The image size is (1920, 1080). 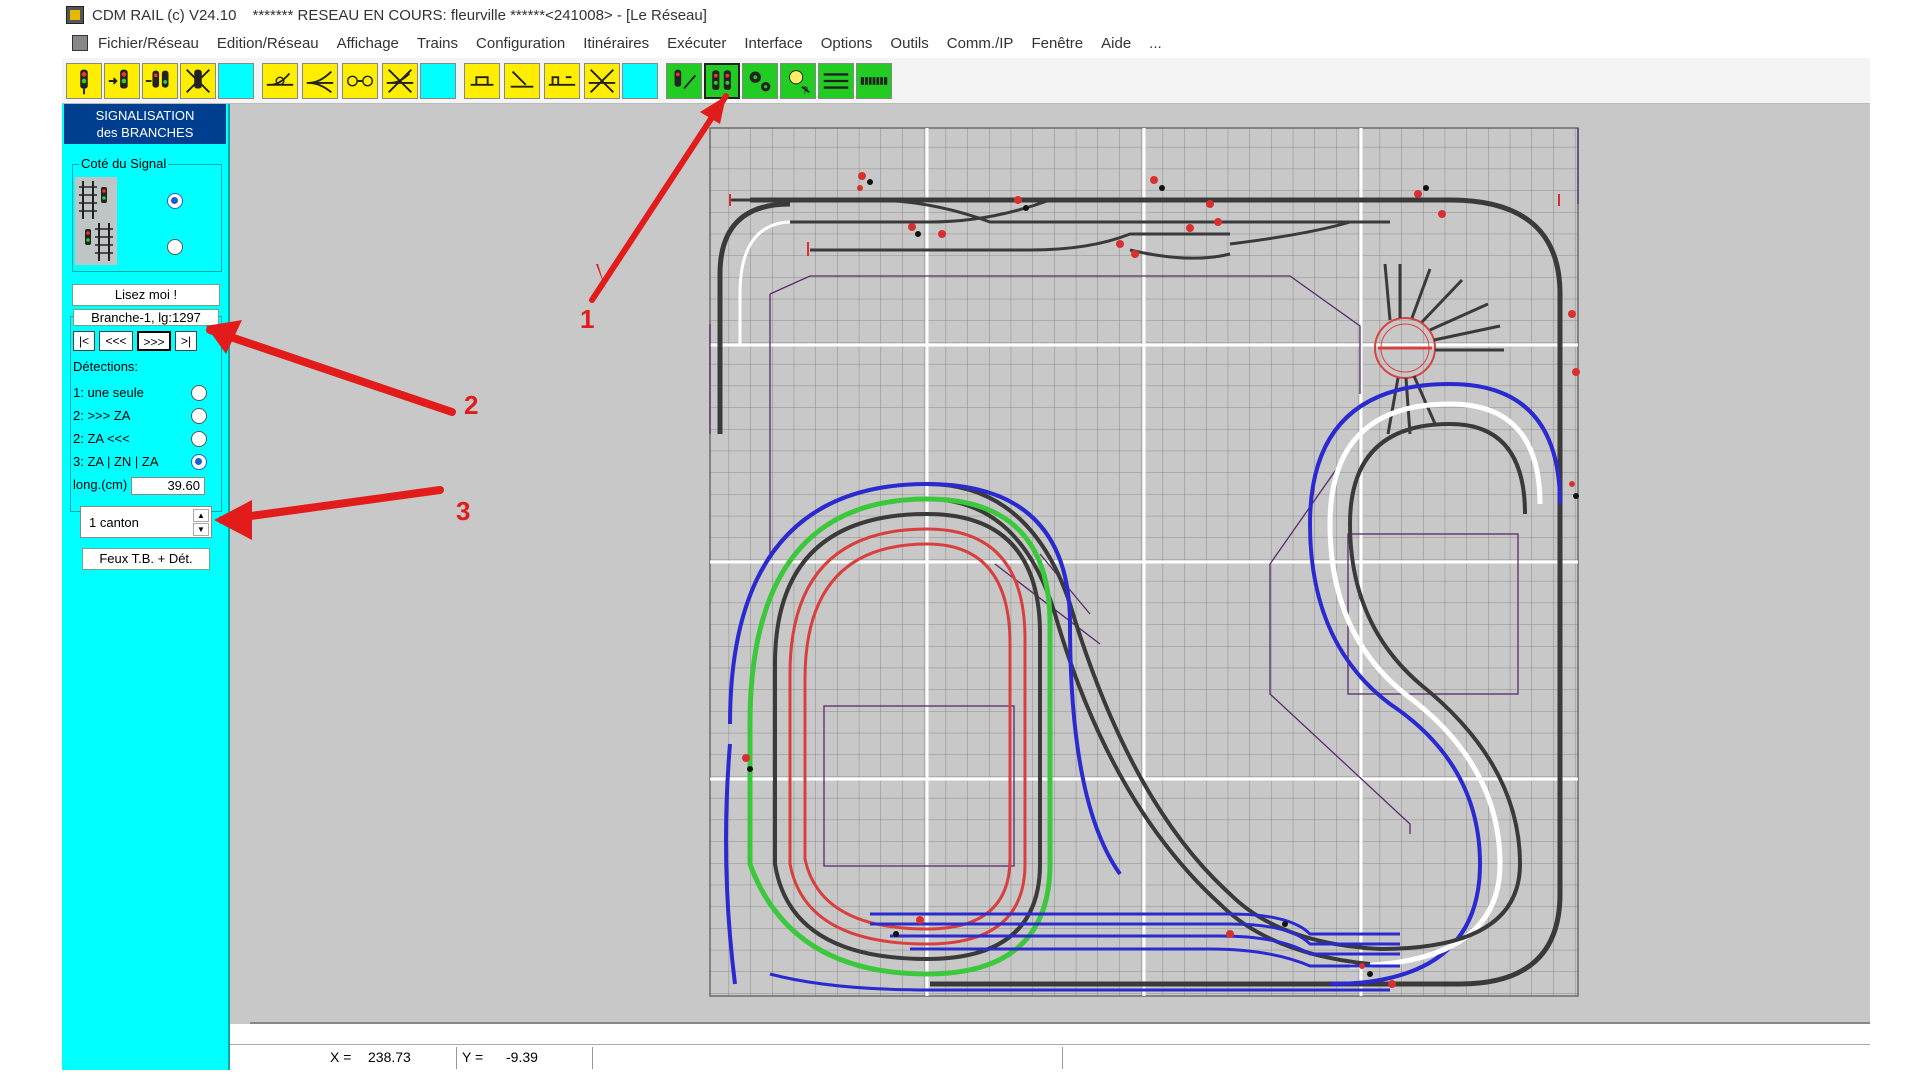 I want to click on horizontal-scrollbar, so click(x=1060, y=1023).